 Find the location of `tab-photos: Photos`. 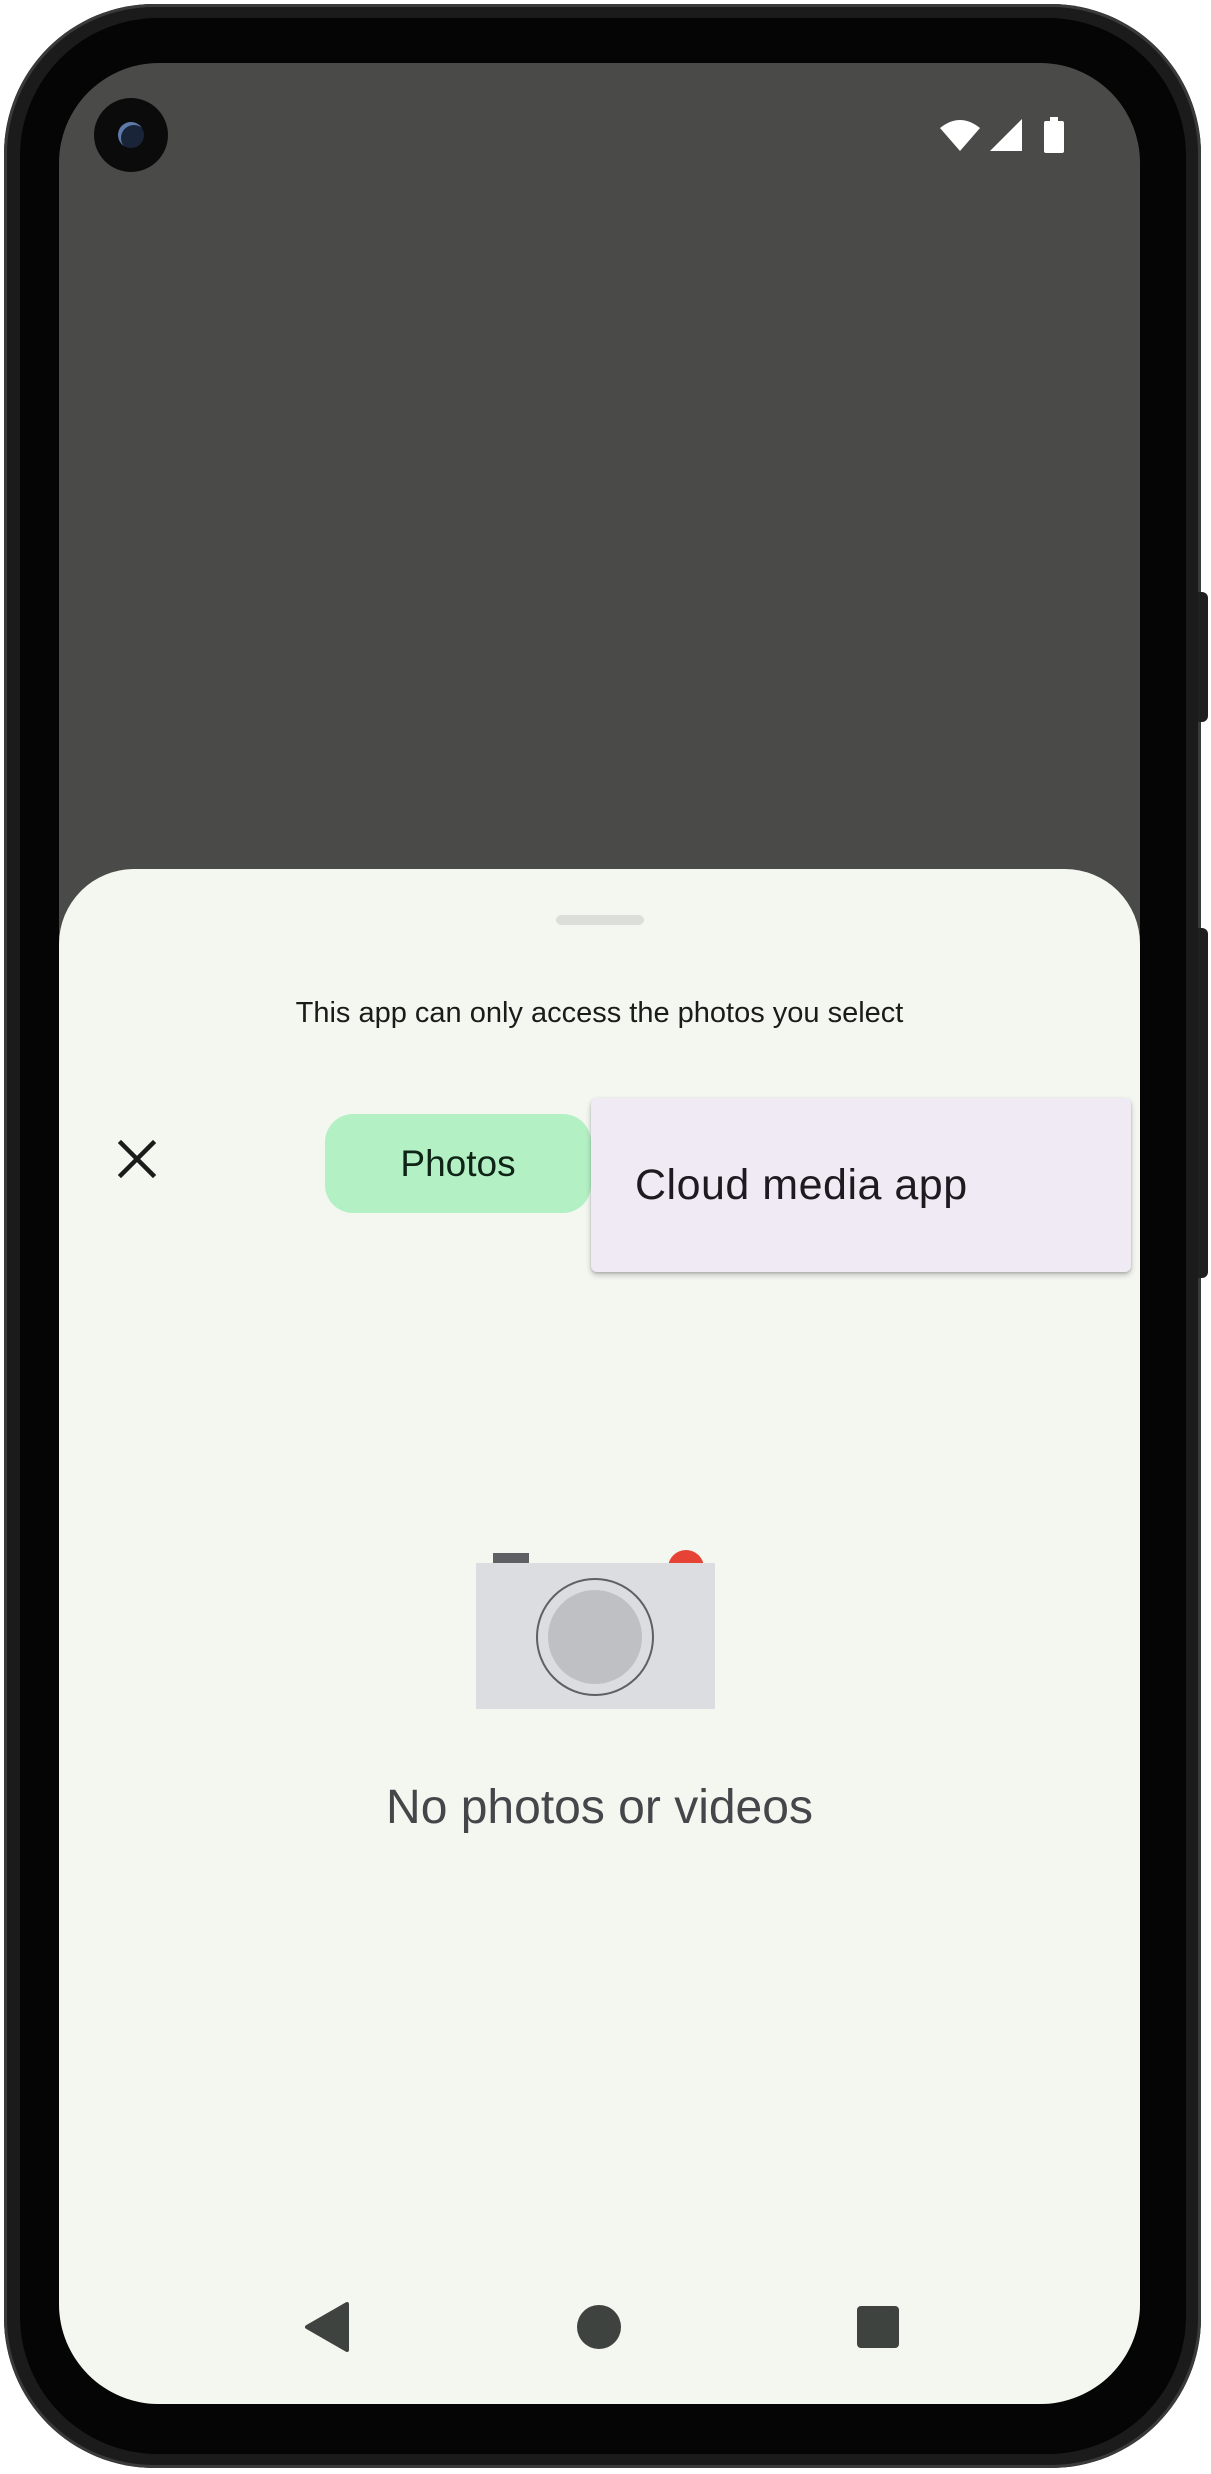

tab-photos: Photos is located at coordinates (458, 1163).